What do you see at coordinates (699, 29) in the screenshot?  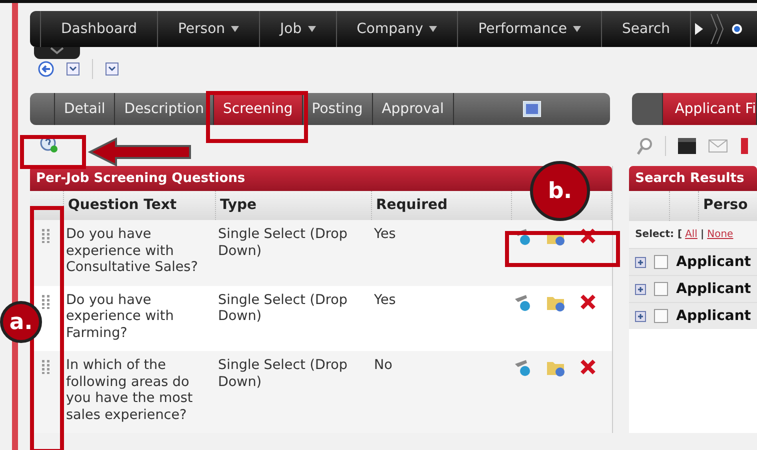 I see `play-icon` at bounding box center [699, 29].